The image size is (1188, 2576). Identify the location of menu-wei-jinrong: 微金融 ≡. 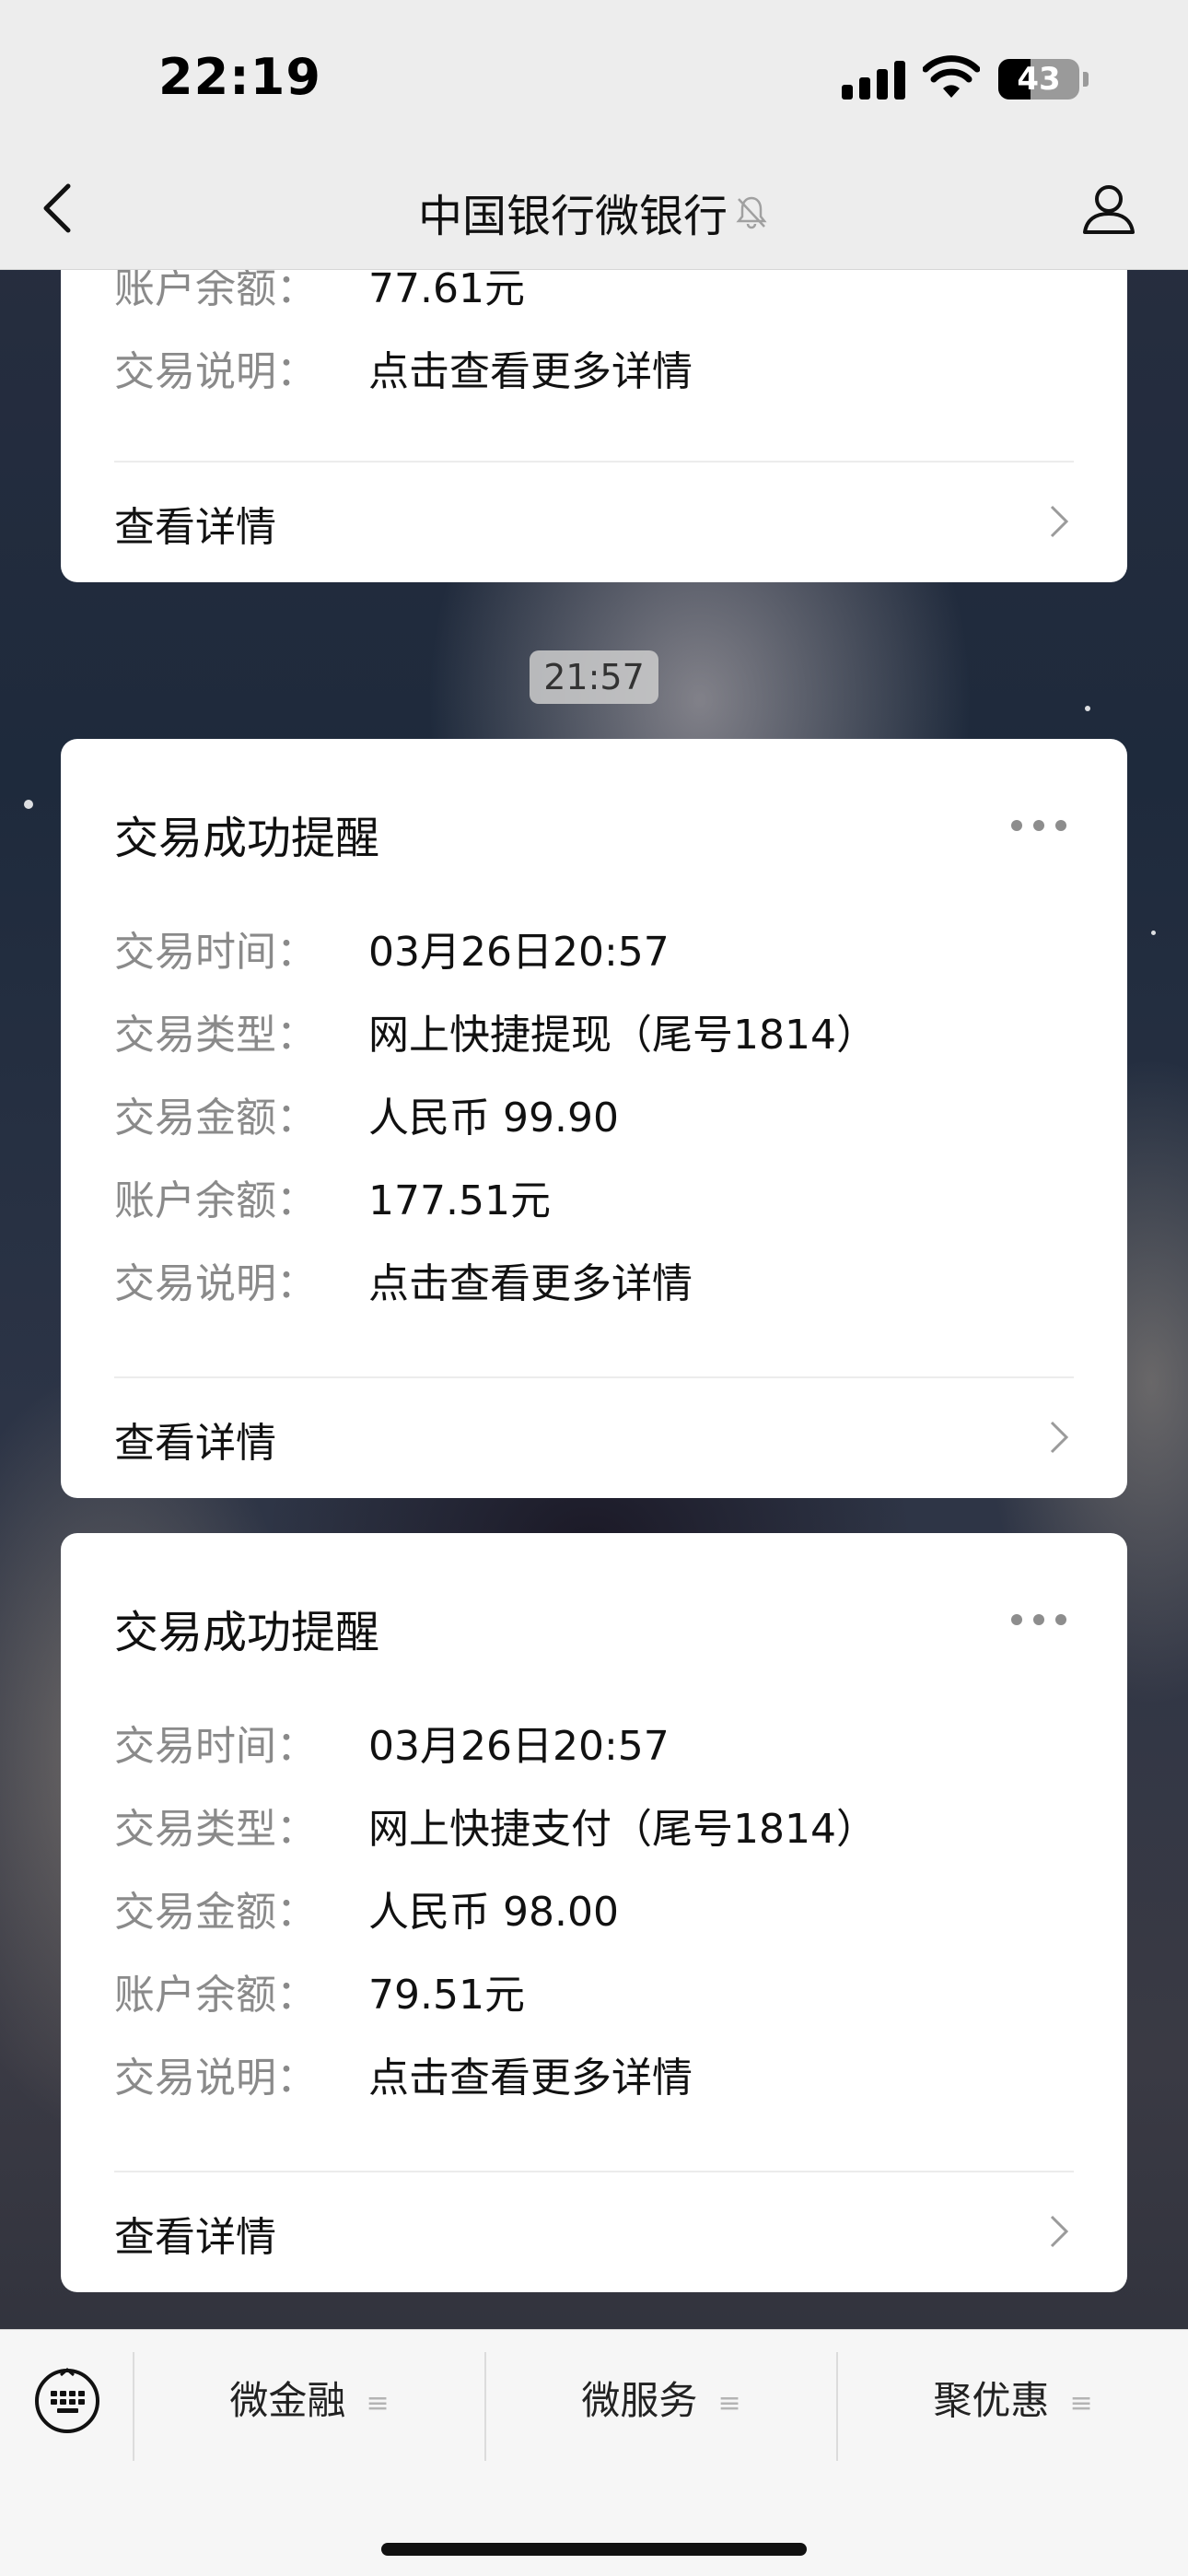
(309, 2401).